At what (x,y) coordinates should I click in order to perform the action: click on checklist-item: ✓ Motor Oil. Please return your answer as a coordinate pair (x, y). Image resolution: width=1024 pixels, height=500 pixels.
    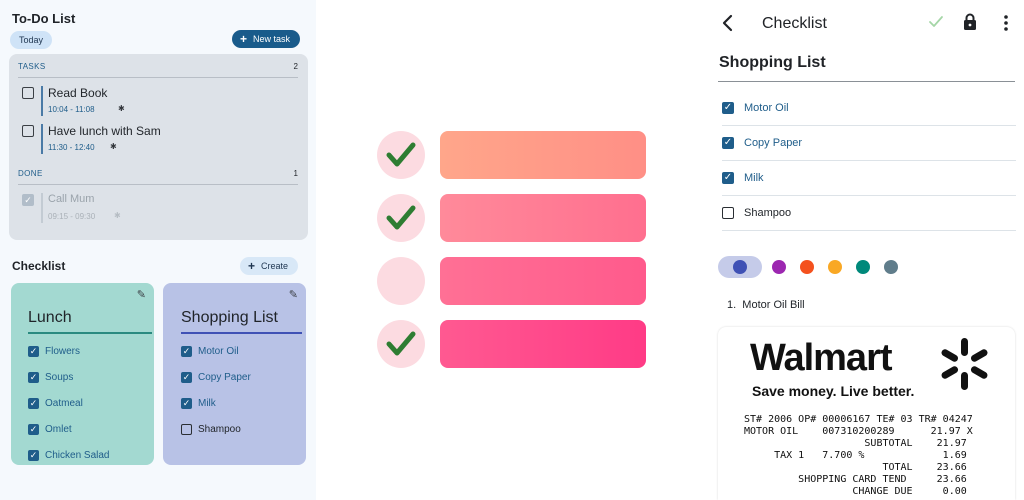
    Looking at the image, I should click on (241, 351).